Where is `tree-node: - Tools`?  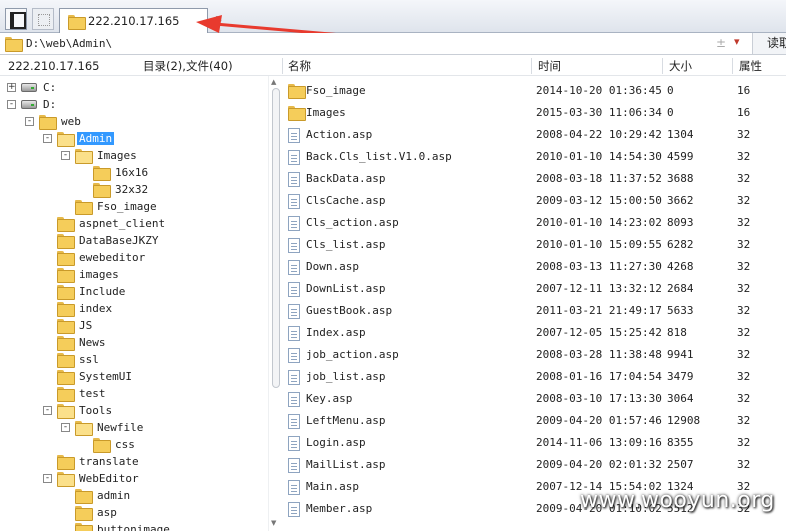 tree-node: - Tools is located at coordinates (78, 410).